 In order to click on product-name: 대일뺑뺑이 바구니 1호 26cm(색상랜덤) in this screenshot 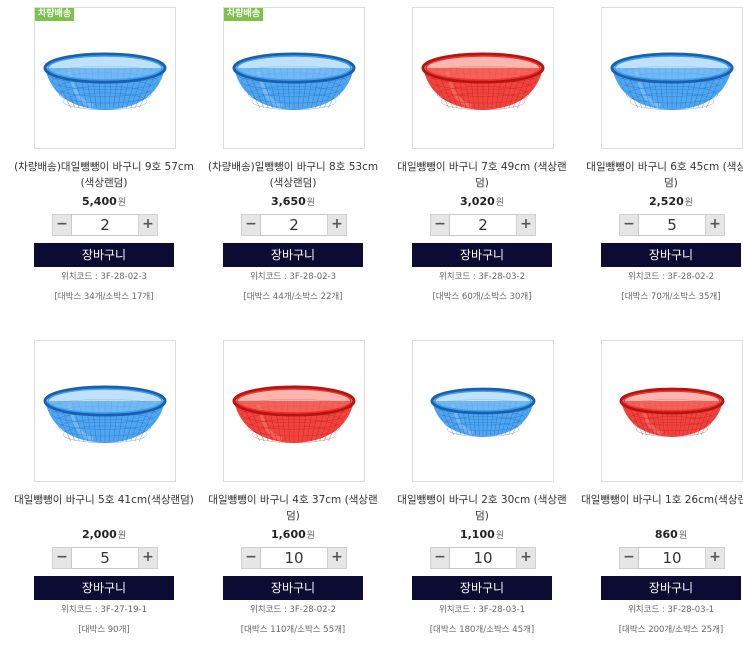, I will do `click(660, 500)`.